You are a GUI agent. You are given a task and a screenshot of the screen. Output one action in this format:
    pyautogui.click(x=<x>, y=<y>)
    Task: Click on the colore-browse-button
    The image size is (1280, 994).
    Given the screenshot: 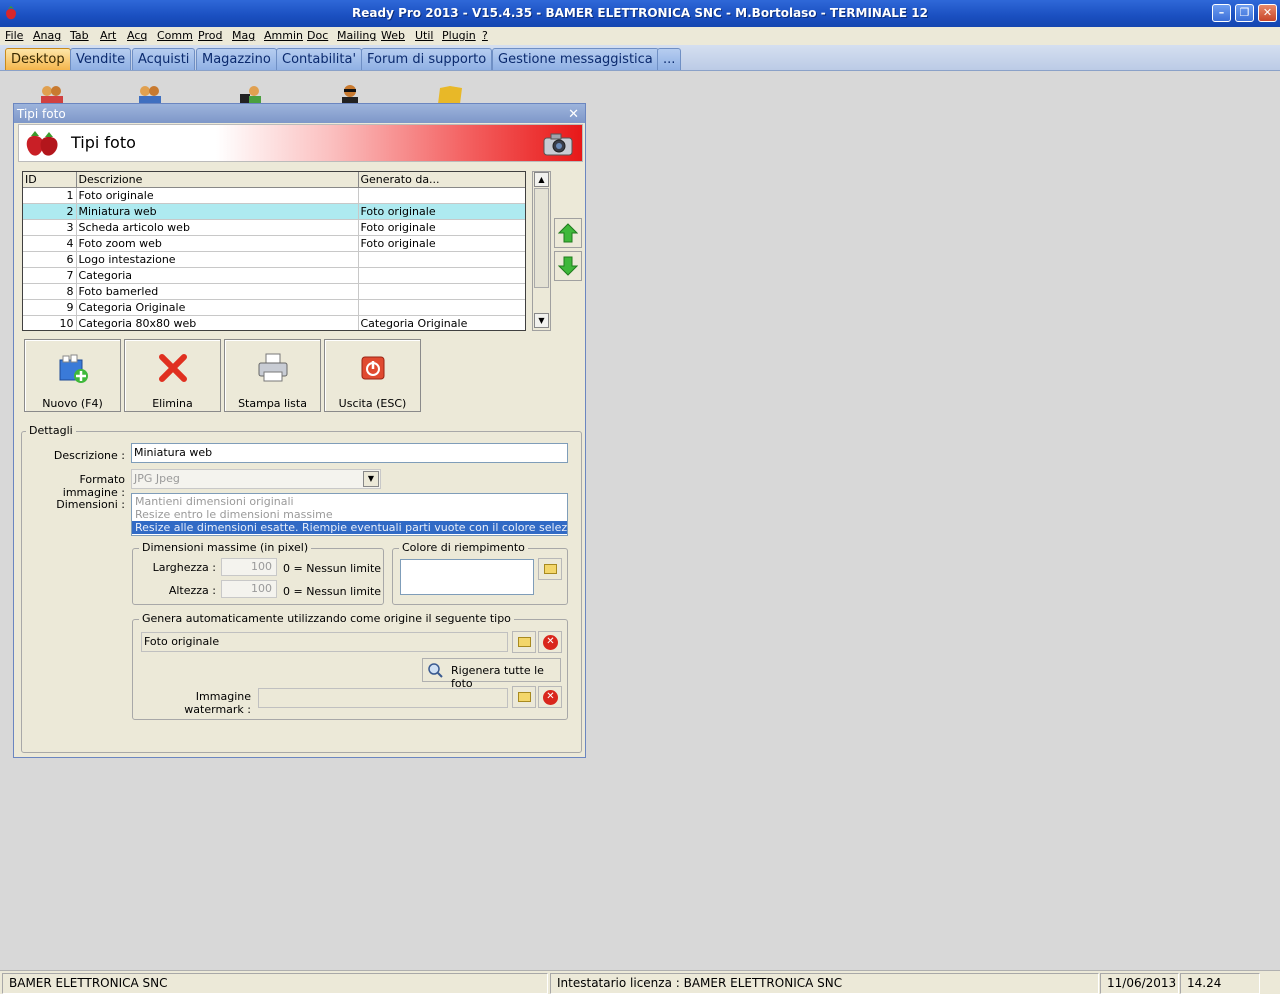 What is the action you would take?
    pyautogui.click(x=550, y=569)
    